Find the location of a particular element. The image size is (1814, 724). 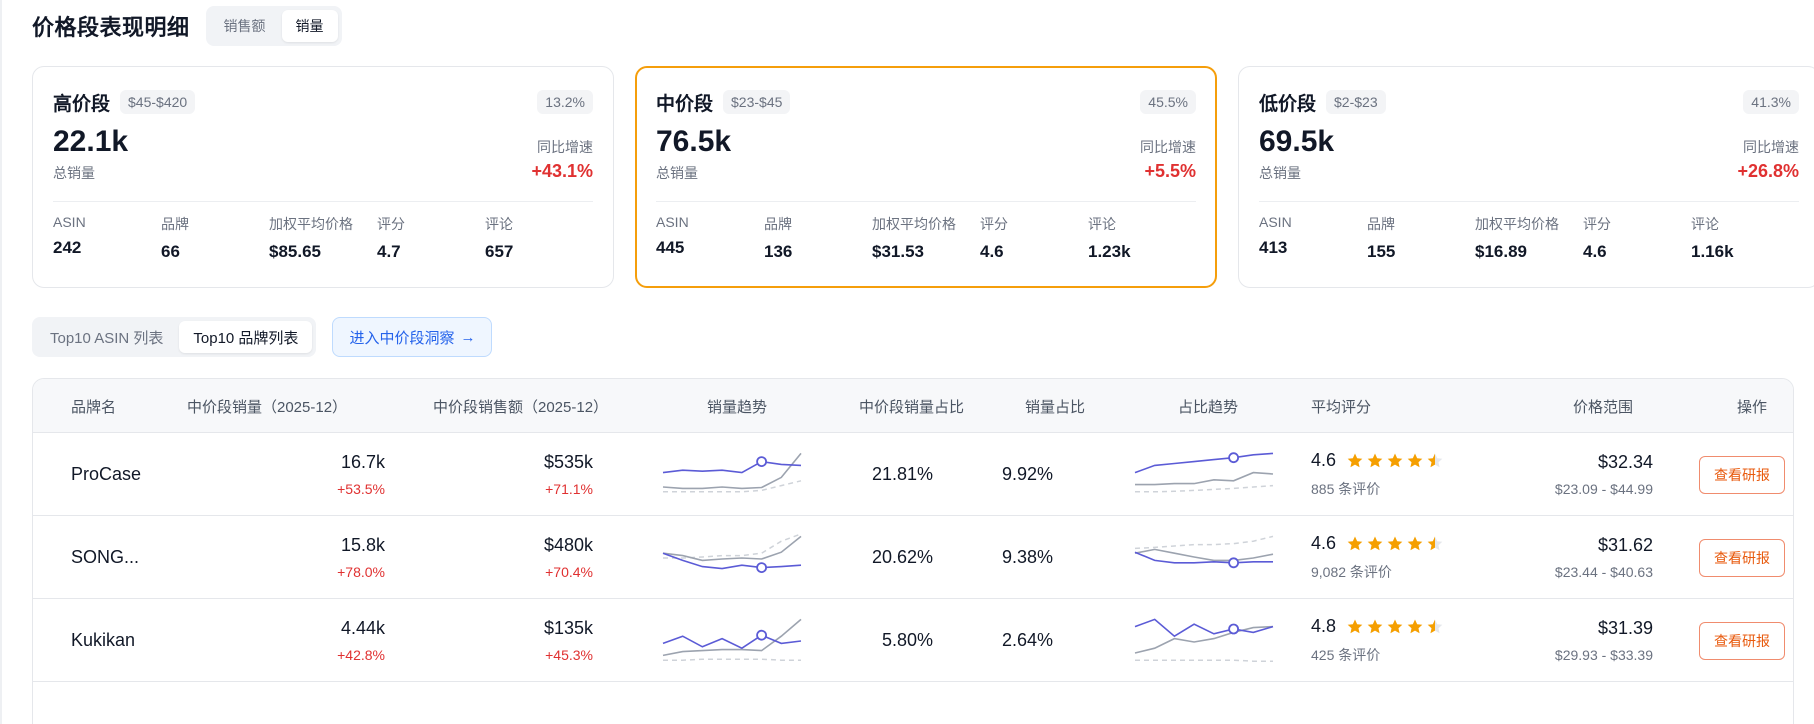

stat-reviews: 评论 657 is located at coordinates (539, 238).